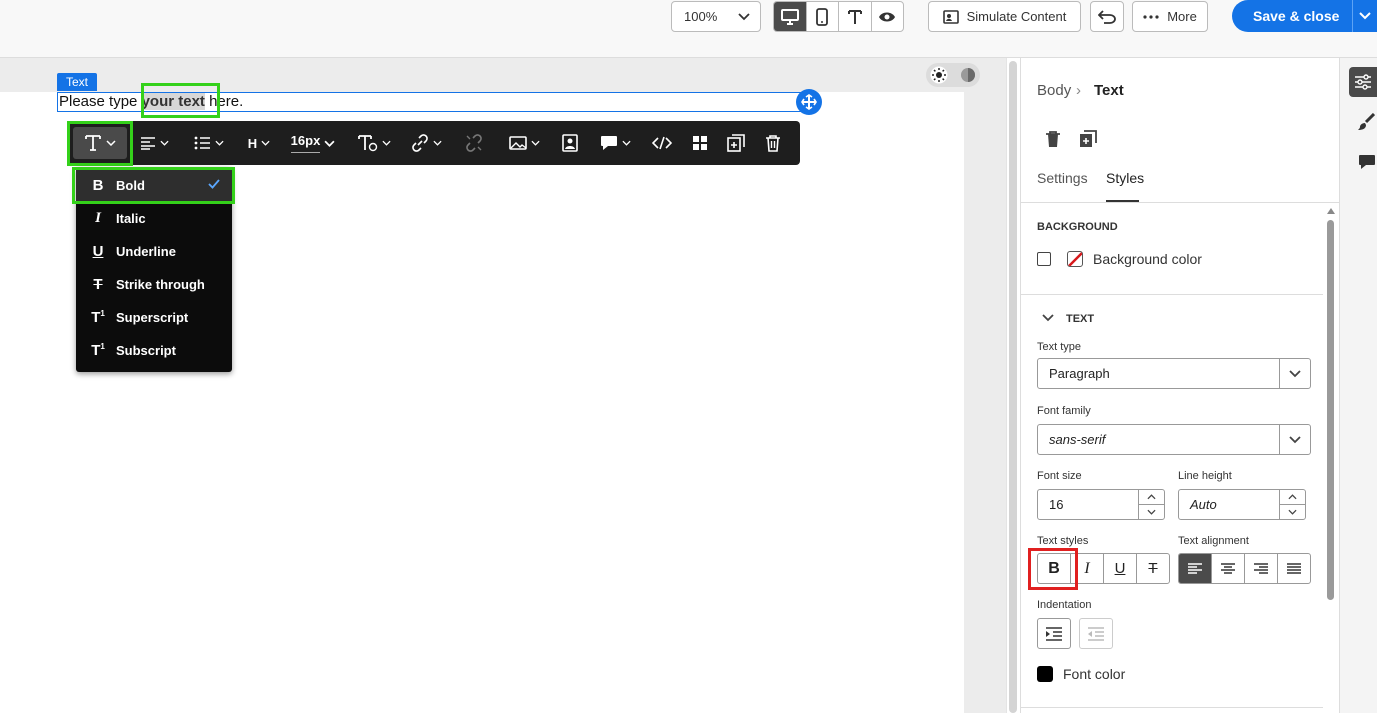 The height and width of the screenshot is (713, 1377). I want to click on indent-icon, so click(1054, 633).